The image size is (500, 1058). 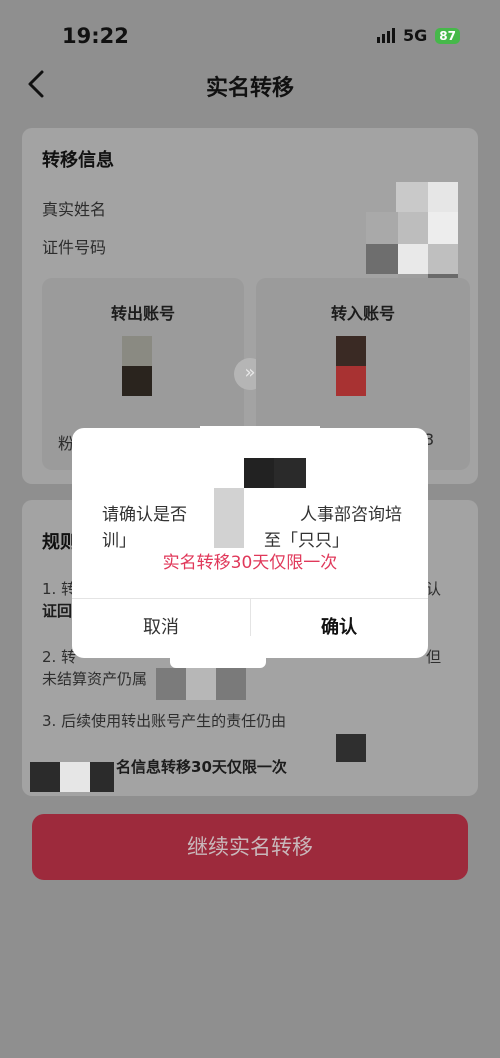 I want to click on rule-4: 名信息转移30天仅限一次, so click(x=201, y=767).